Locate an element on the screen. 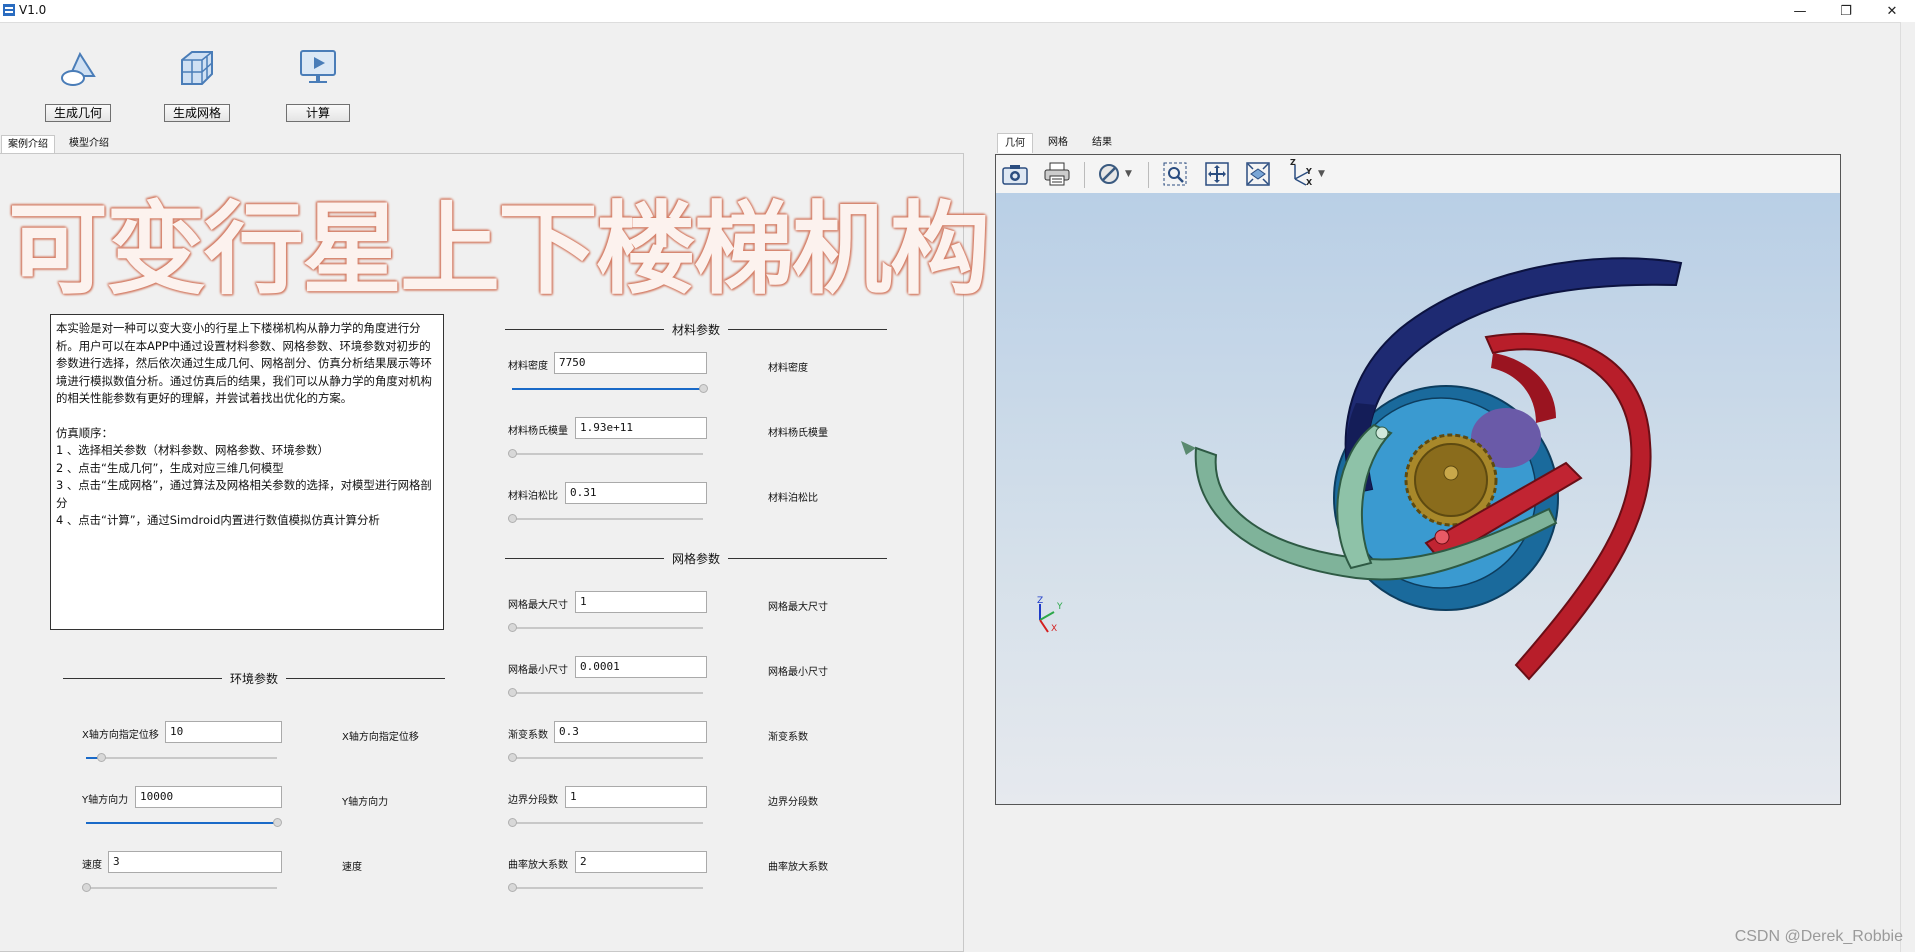 Image resolution: width=1915 pixels, height=952 pixels. param-label: 网格最大尺寸 is located at coordinates (538, 605).